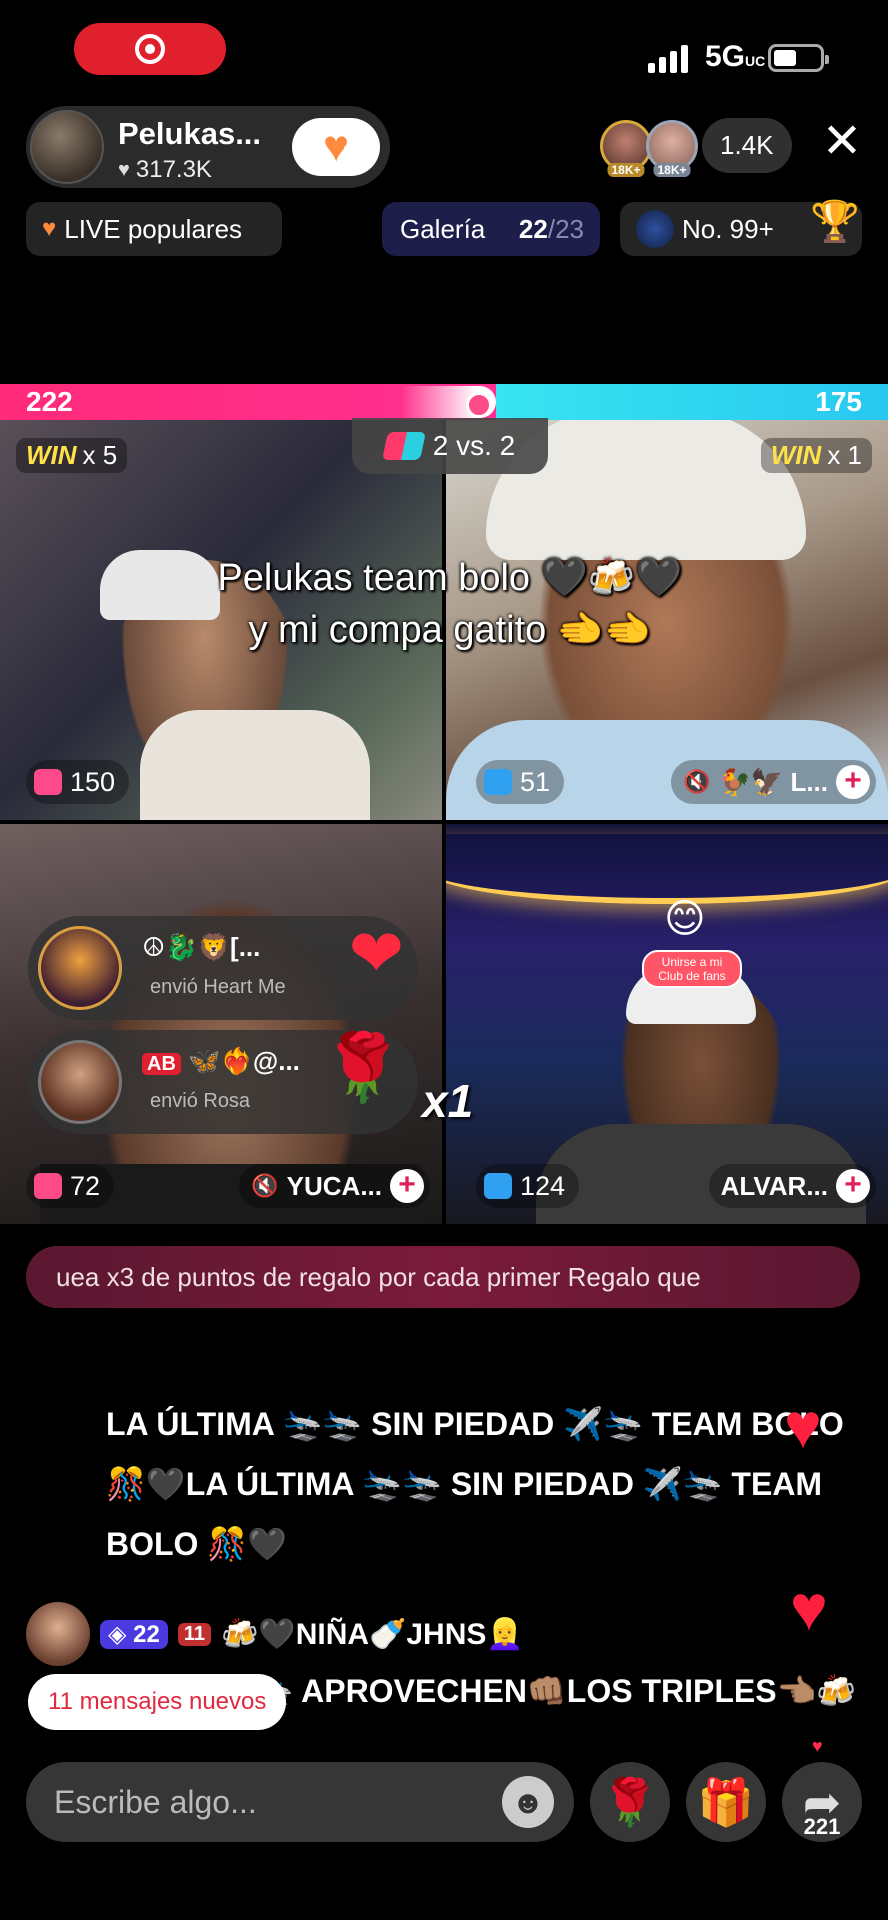 This screenshot has width=888, height=1920. I want to click on new-messages-button: 11 mensajes nuevos, so click(157, 1702).